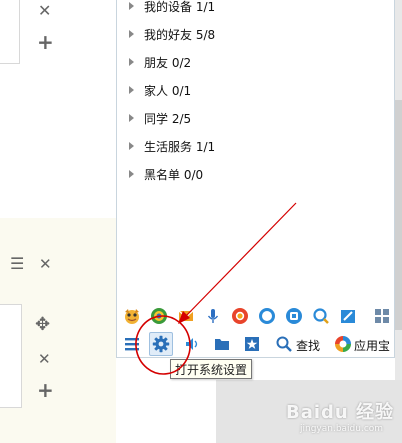 Image resolution: width=402 pixels, height=443 pixels. Describe the element at coordinates (10, 32) in the screenshot. I see `background-panel-top` at that location.